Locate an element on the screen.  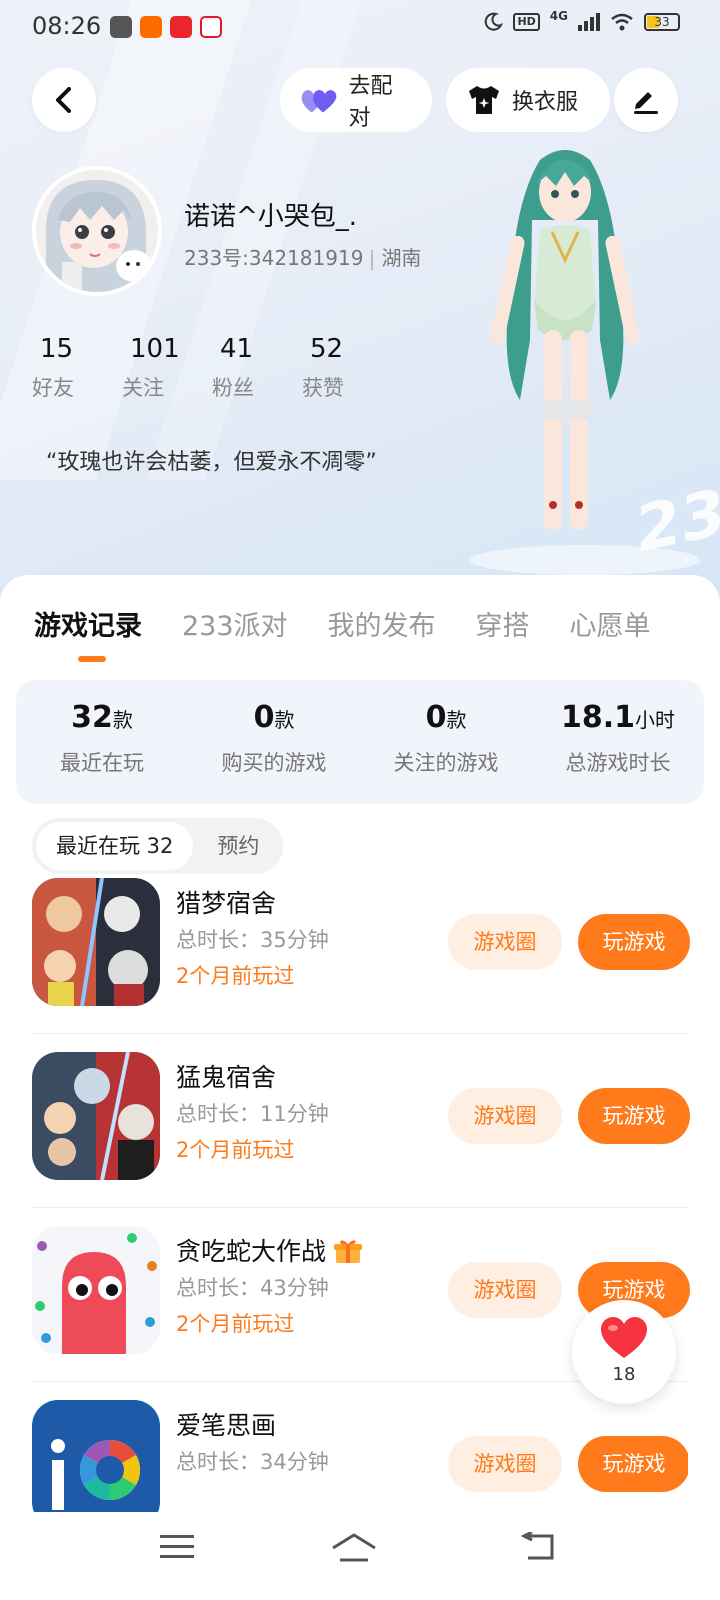
stat-label: 获赞 is located at coordinates (323, 388).